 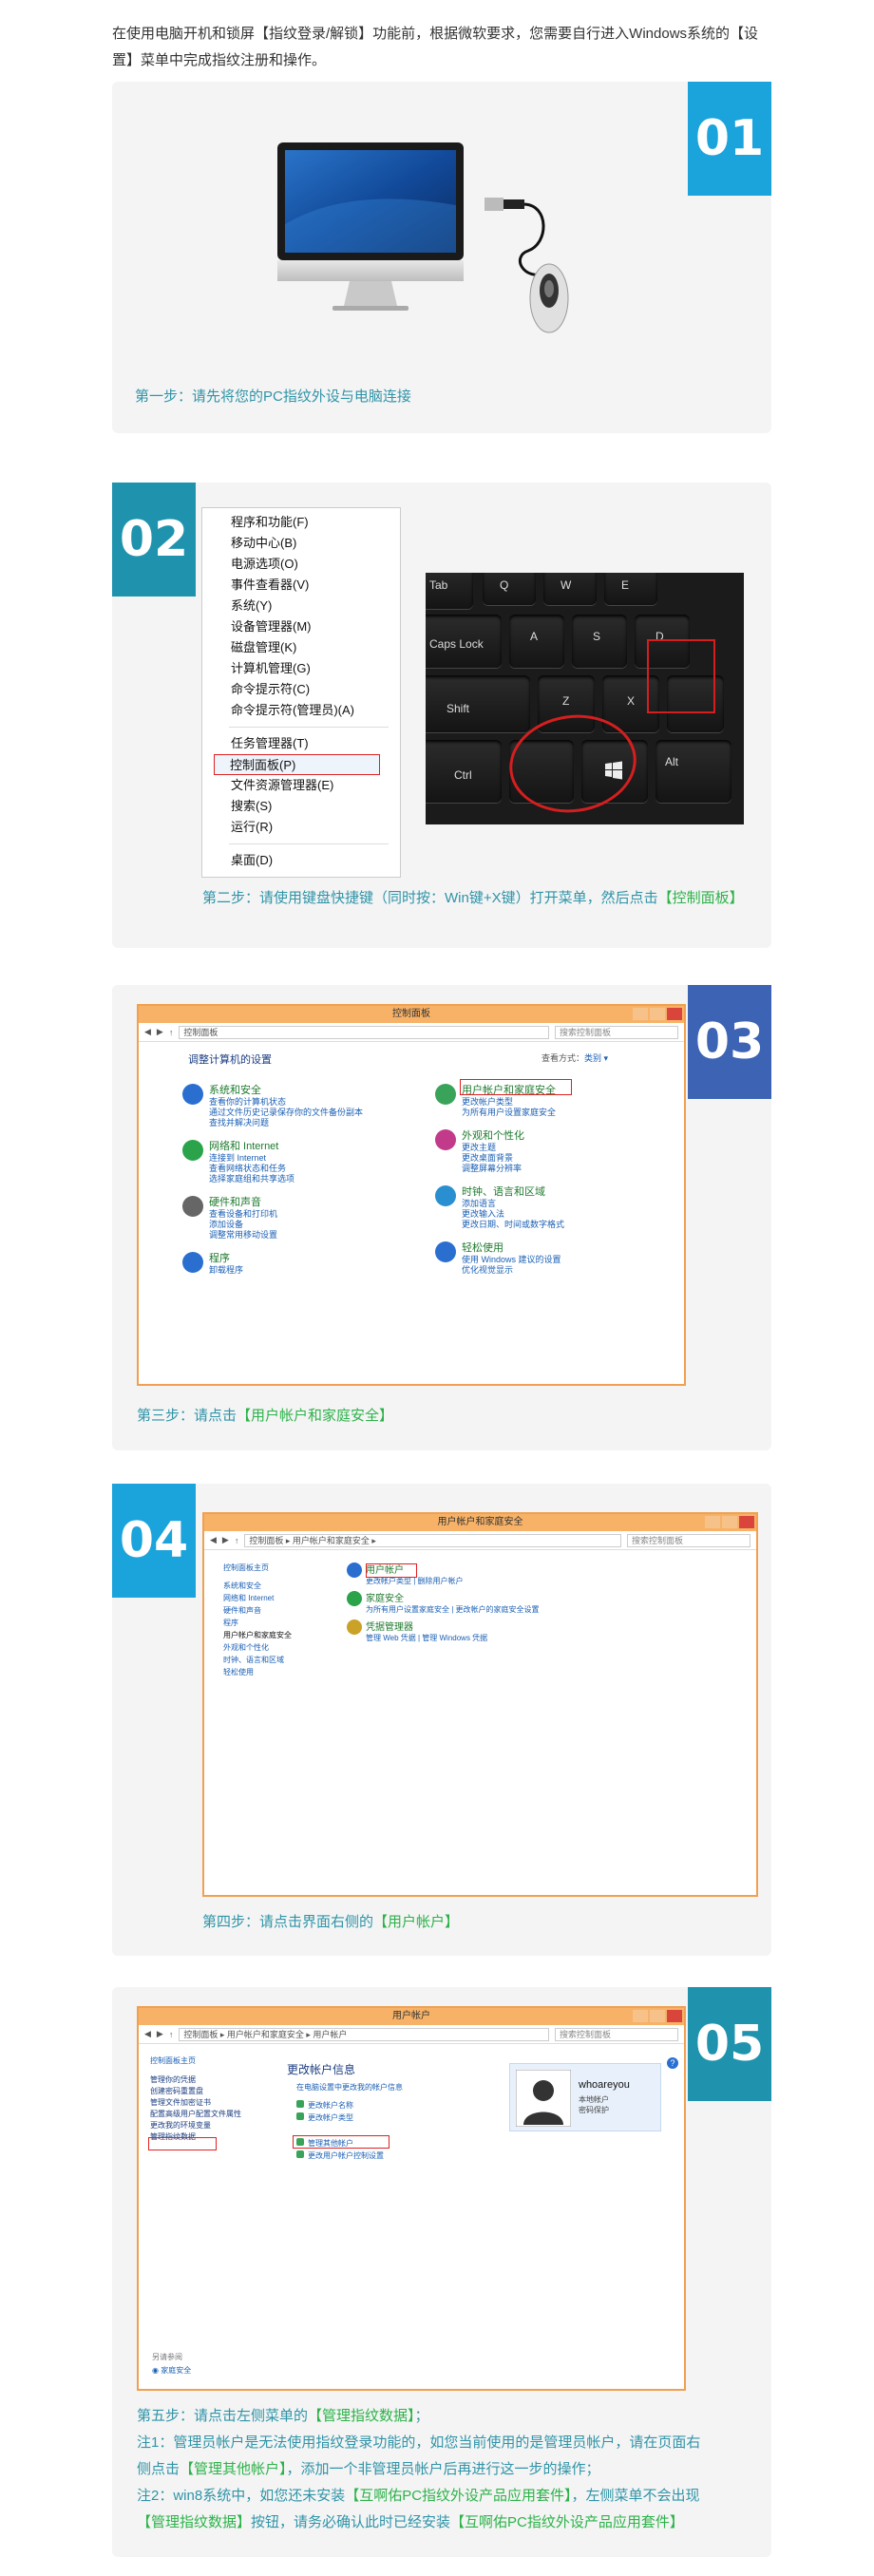 What do you see at coordinates (441, 1581) in the screenshot?
I see `section-link: 删除用户帐户` at bounding box center [441, 1581].